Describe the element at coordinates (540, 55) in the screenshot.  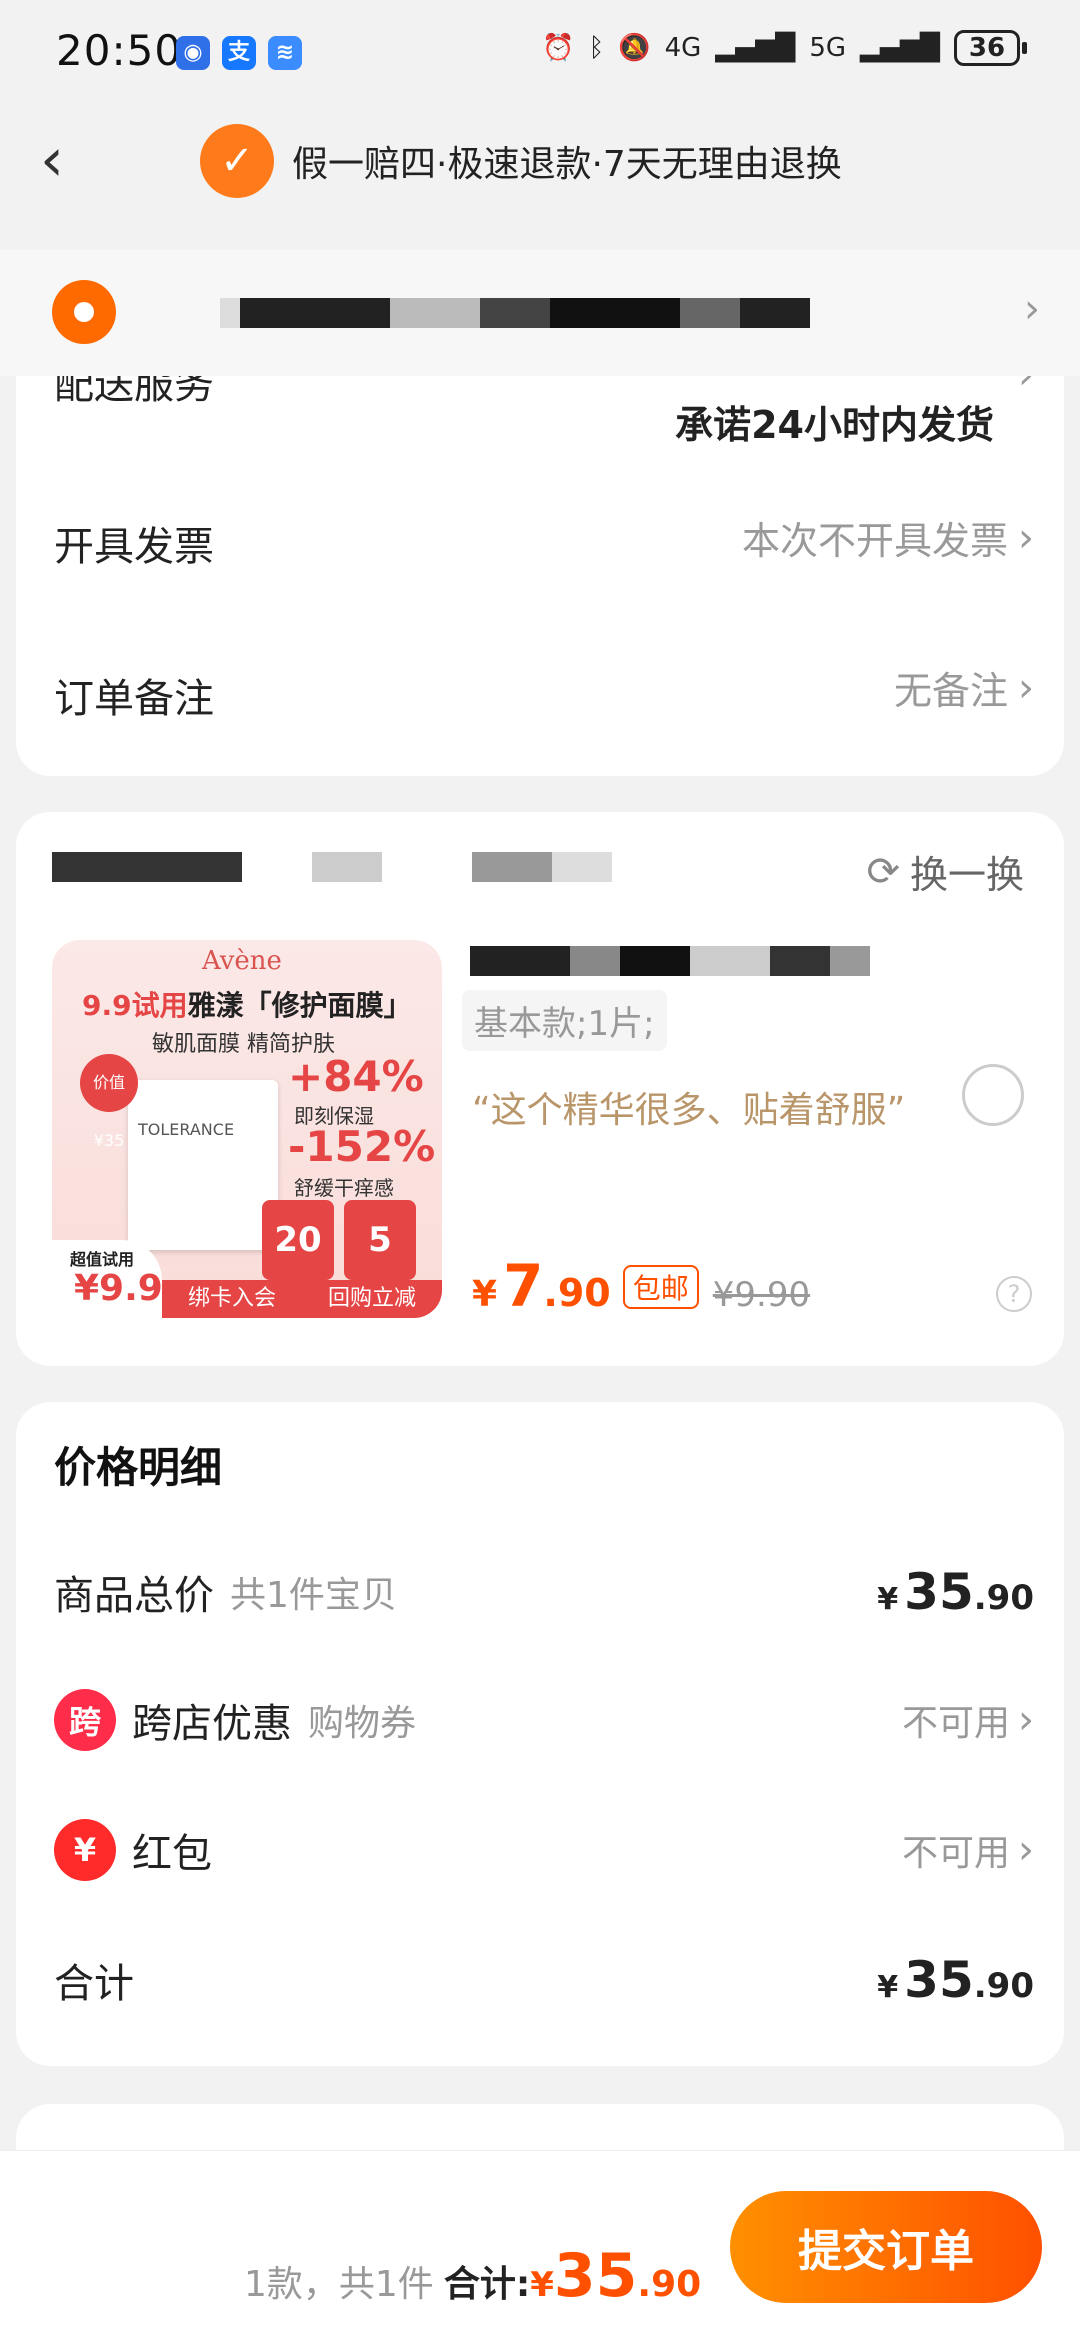
I see `status-bar: 20:50 ◉ 支 ≋ ⏰ ᛒ 🔕 4G ▂▄▆█ 5G ▂▄▆█ 36` at that location.